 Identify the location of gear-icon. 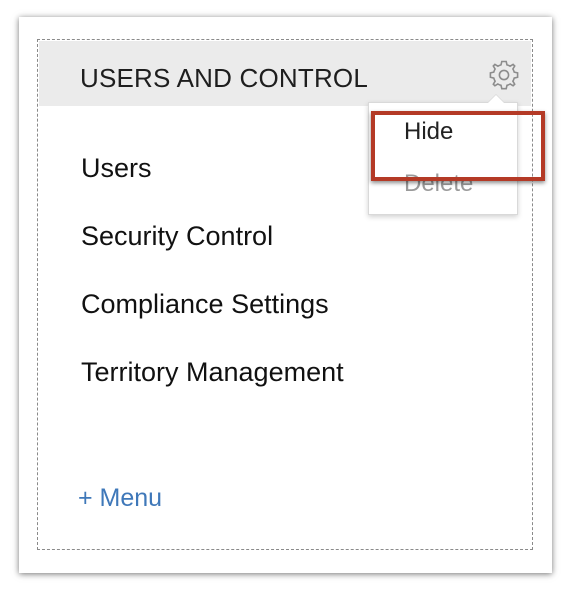
(504, 75).